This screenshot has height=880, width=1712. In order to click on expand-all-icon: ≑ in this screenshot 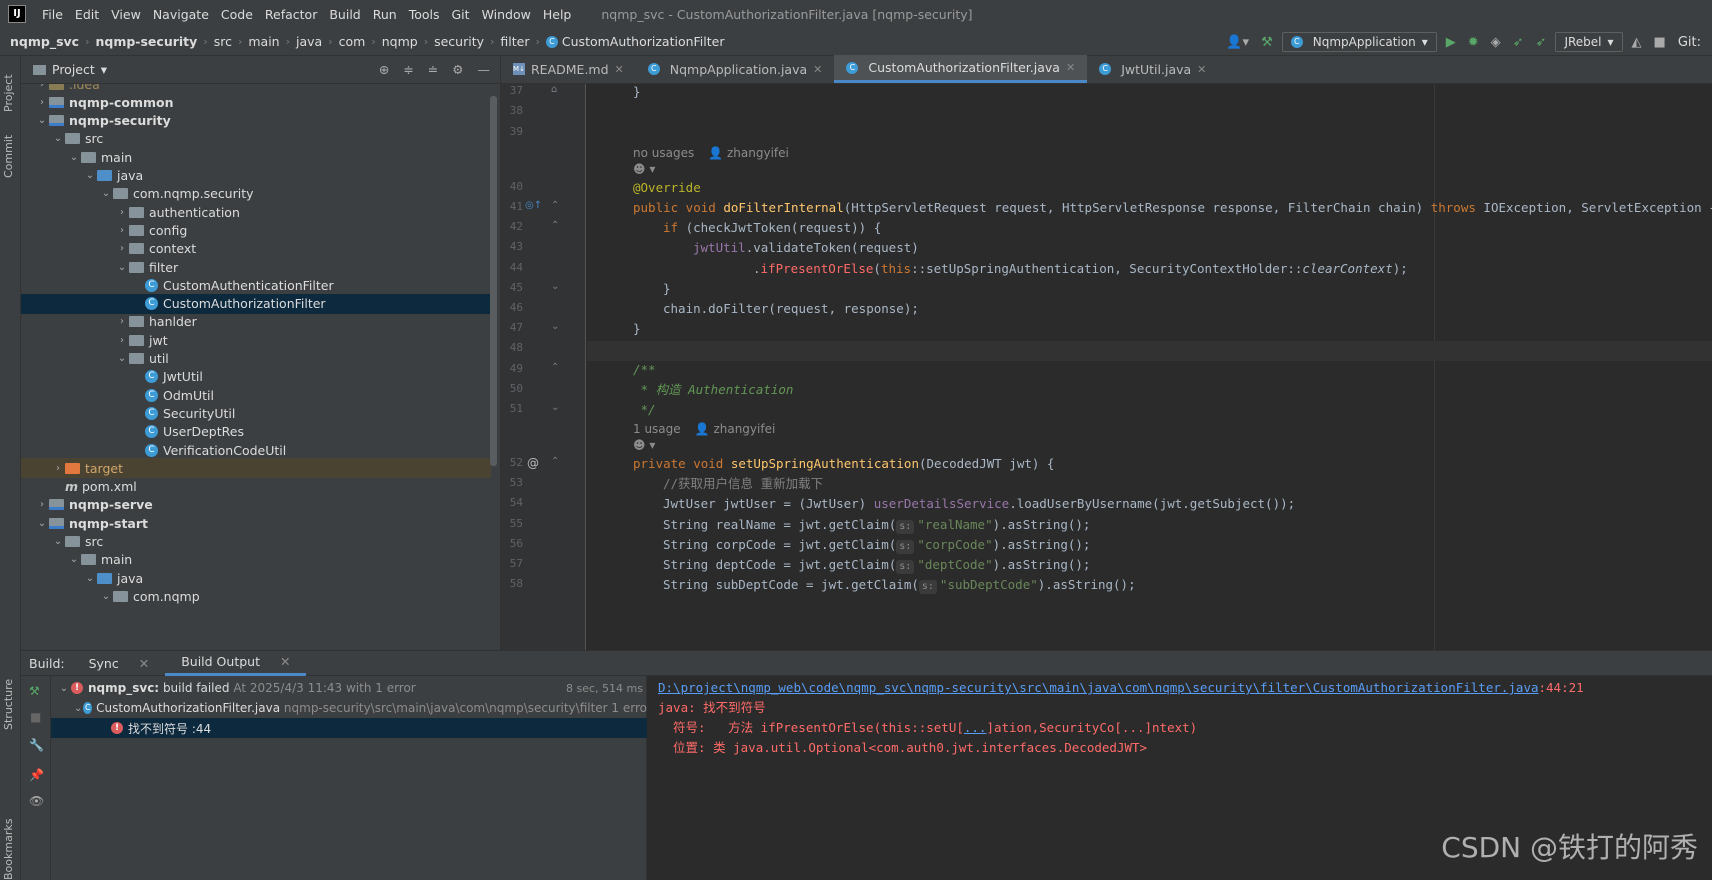, I will do `click(408, 69)`.